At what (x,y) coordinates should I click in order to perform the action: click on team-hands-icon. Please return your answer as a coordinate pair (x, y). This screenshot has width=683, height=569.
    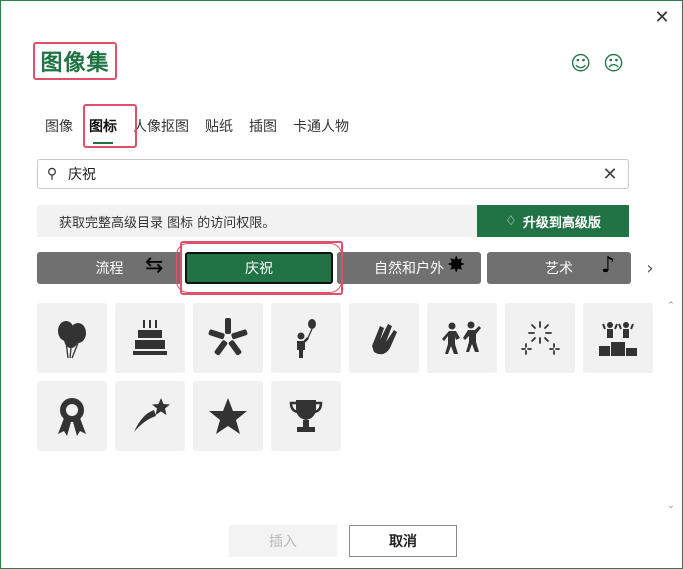
    Looking at the image, I should click on (228, 337).